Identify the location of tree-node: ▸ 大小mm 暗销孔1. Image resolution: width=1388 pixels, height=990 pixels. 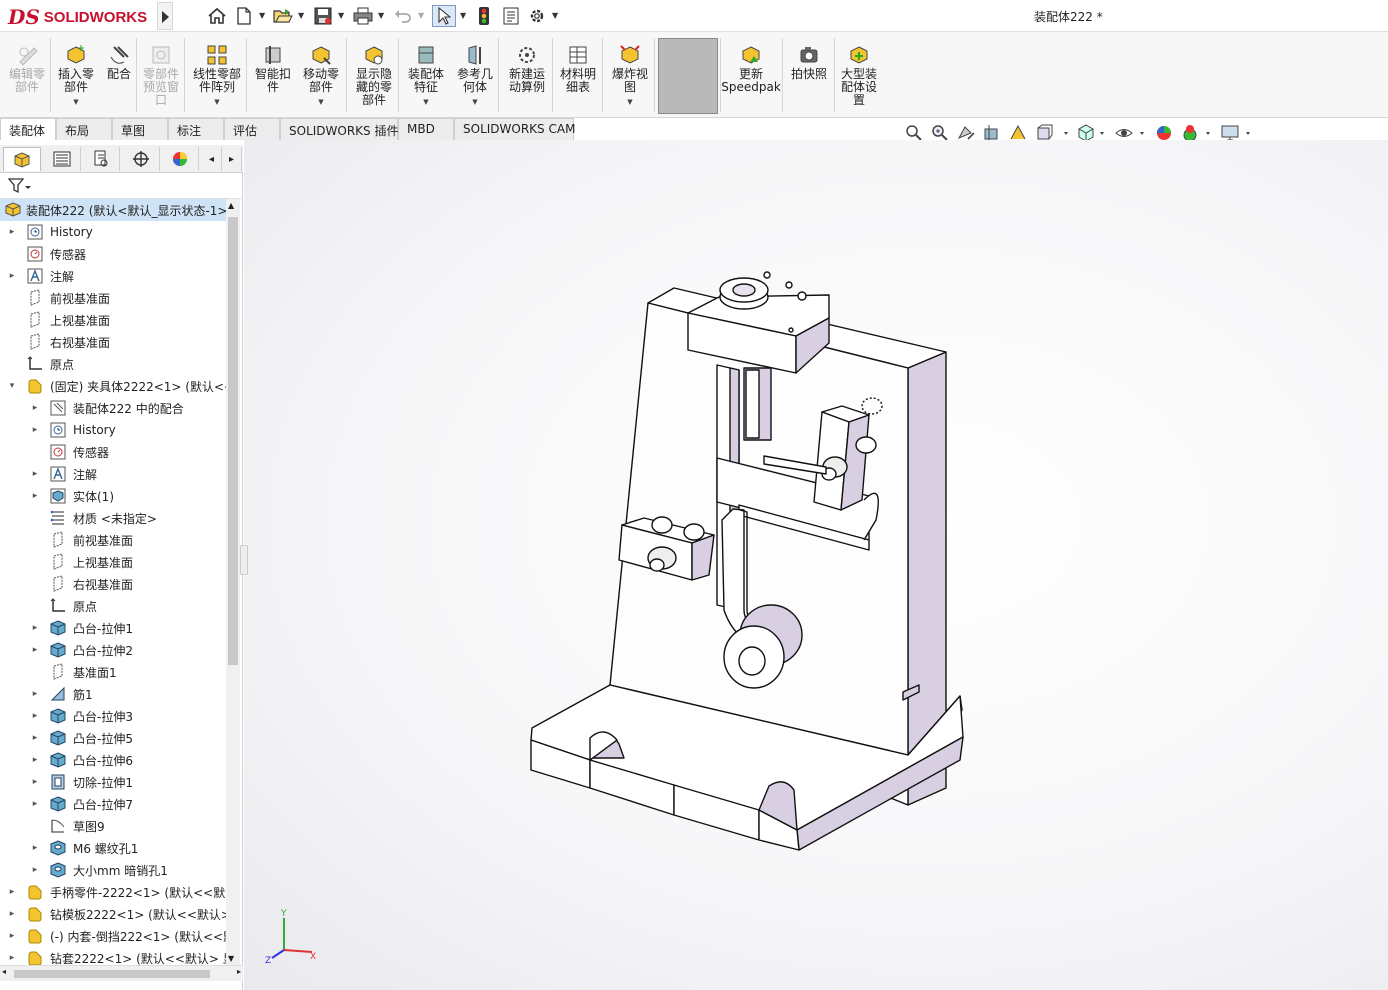
(114, 870).